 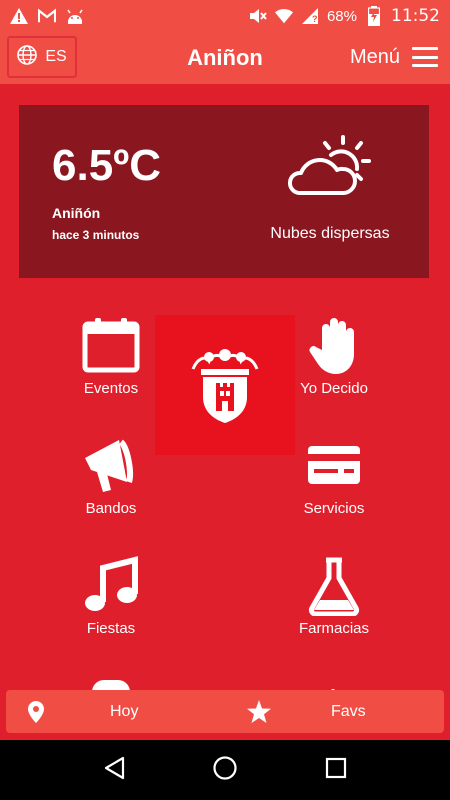 What do you see at coordinates (333, 628) in the screenshot?
I see `farmacias-label: Farmacias` at bounding box center [333, 628].